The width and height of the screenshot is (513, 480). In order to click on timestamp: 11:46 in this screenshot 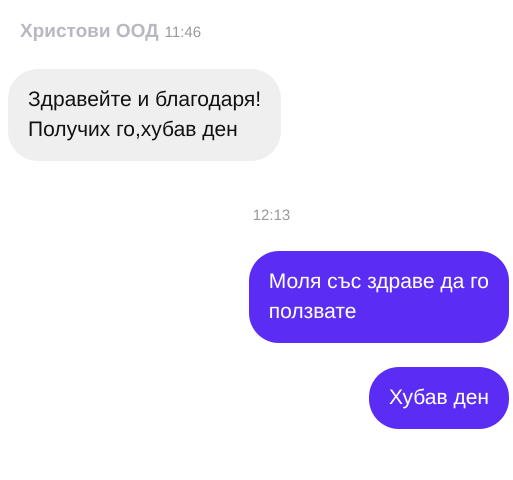, I will do `click(183, 33)`.